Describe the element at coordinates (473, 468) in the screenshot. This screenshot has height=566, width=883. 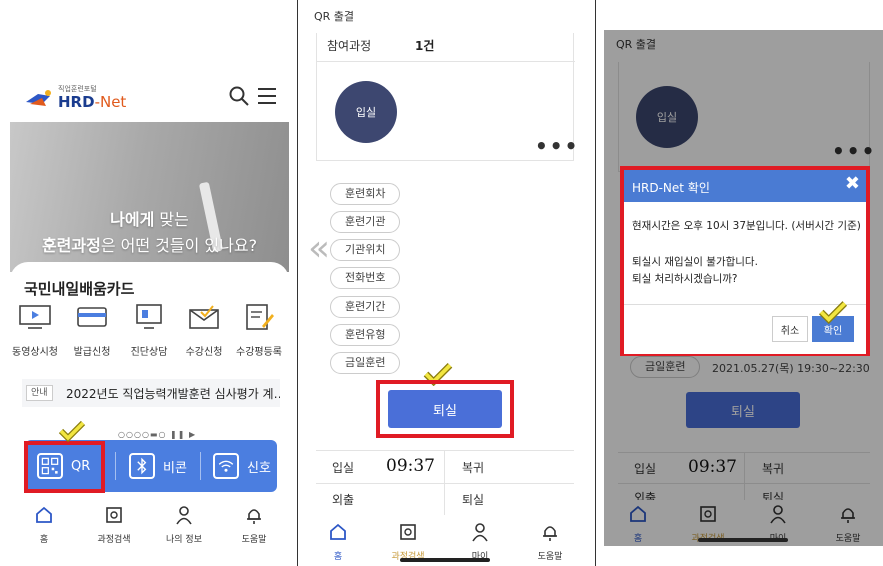
I see `return-label: 복귀` at that location.